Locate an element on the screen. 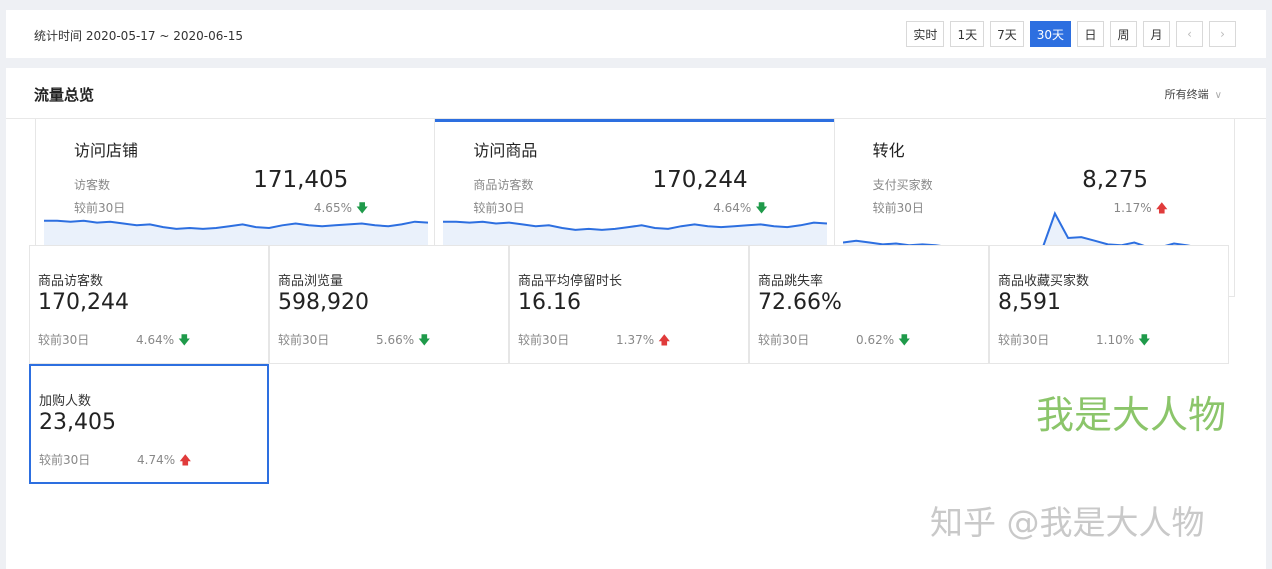 Image resolution: width=1272 pixels, height=569 pixels. card-title: 转化 is located at coordinates (888, 150).